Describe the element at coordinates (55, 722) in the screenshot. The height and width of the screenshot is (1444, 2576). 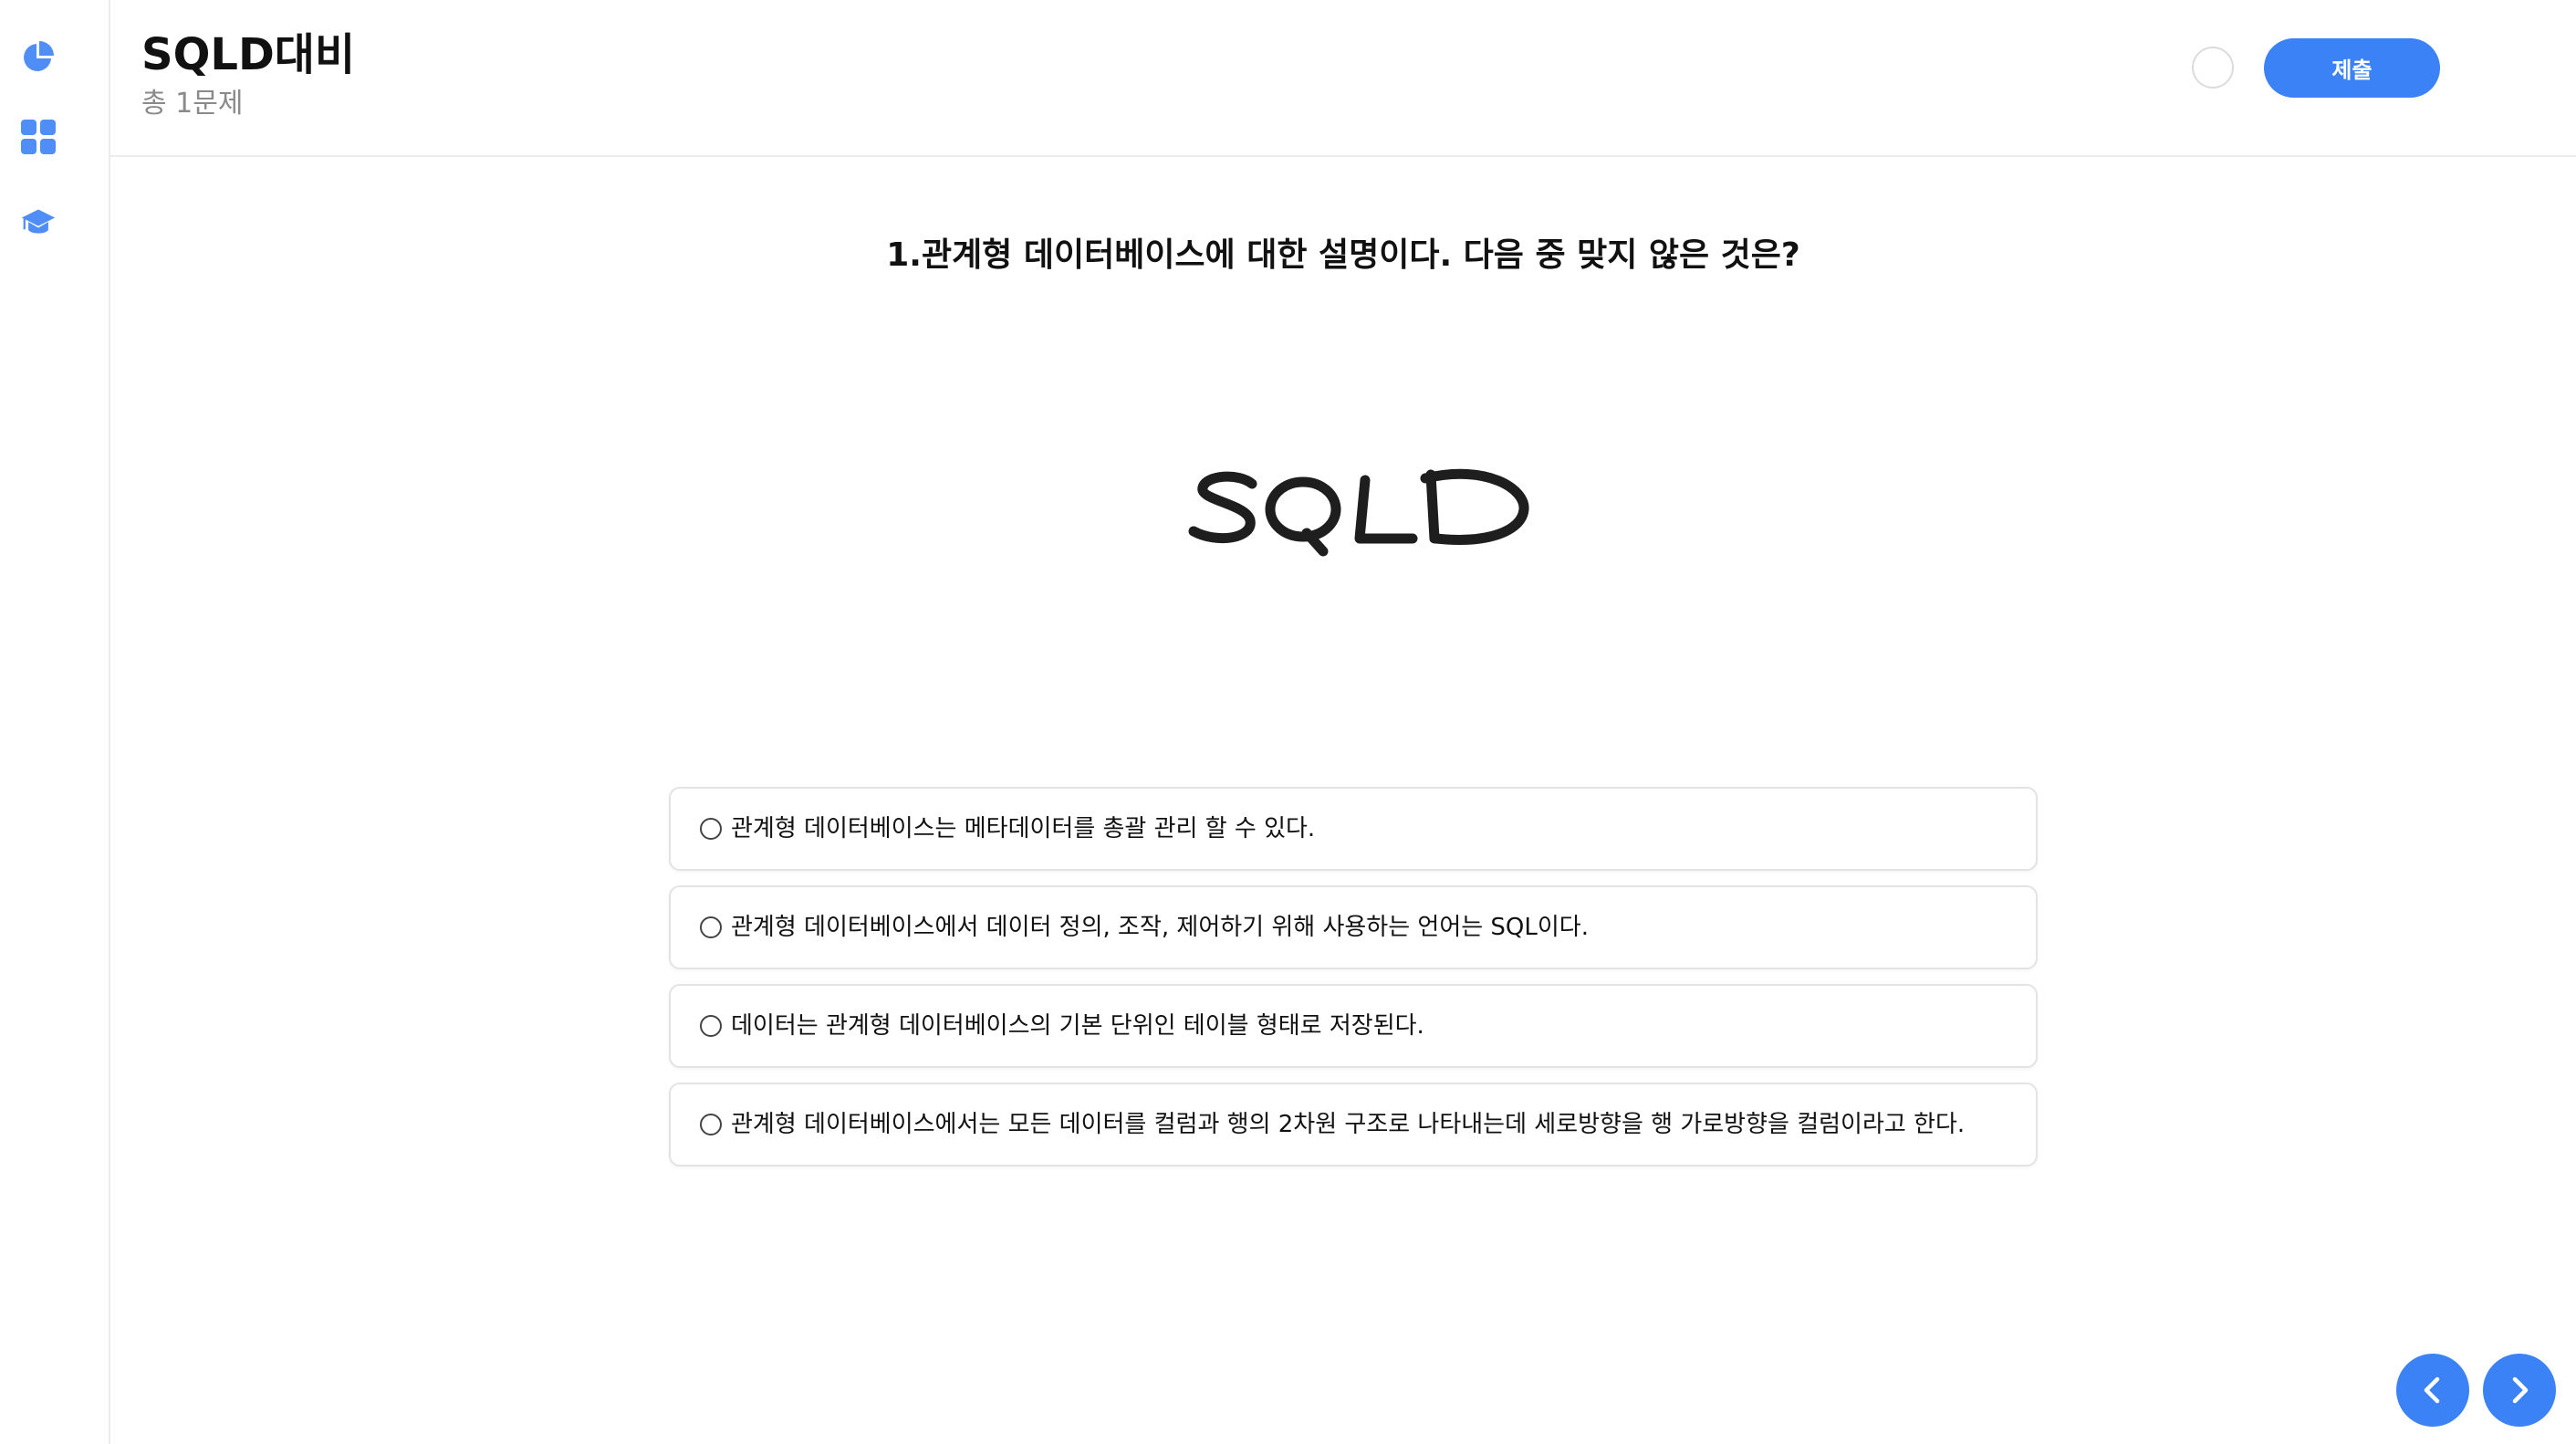
I see `sidebar` at that location.